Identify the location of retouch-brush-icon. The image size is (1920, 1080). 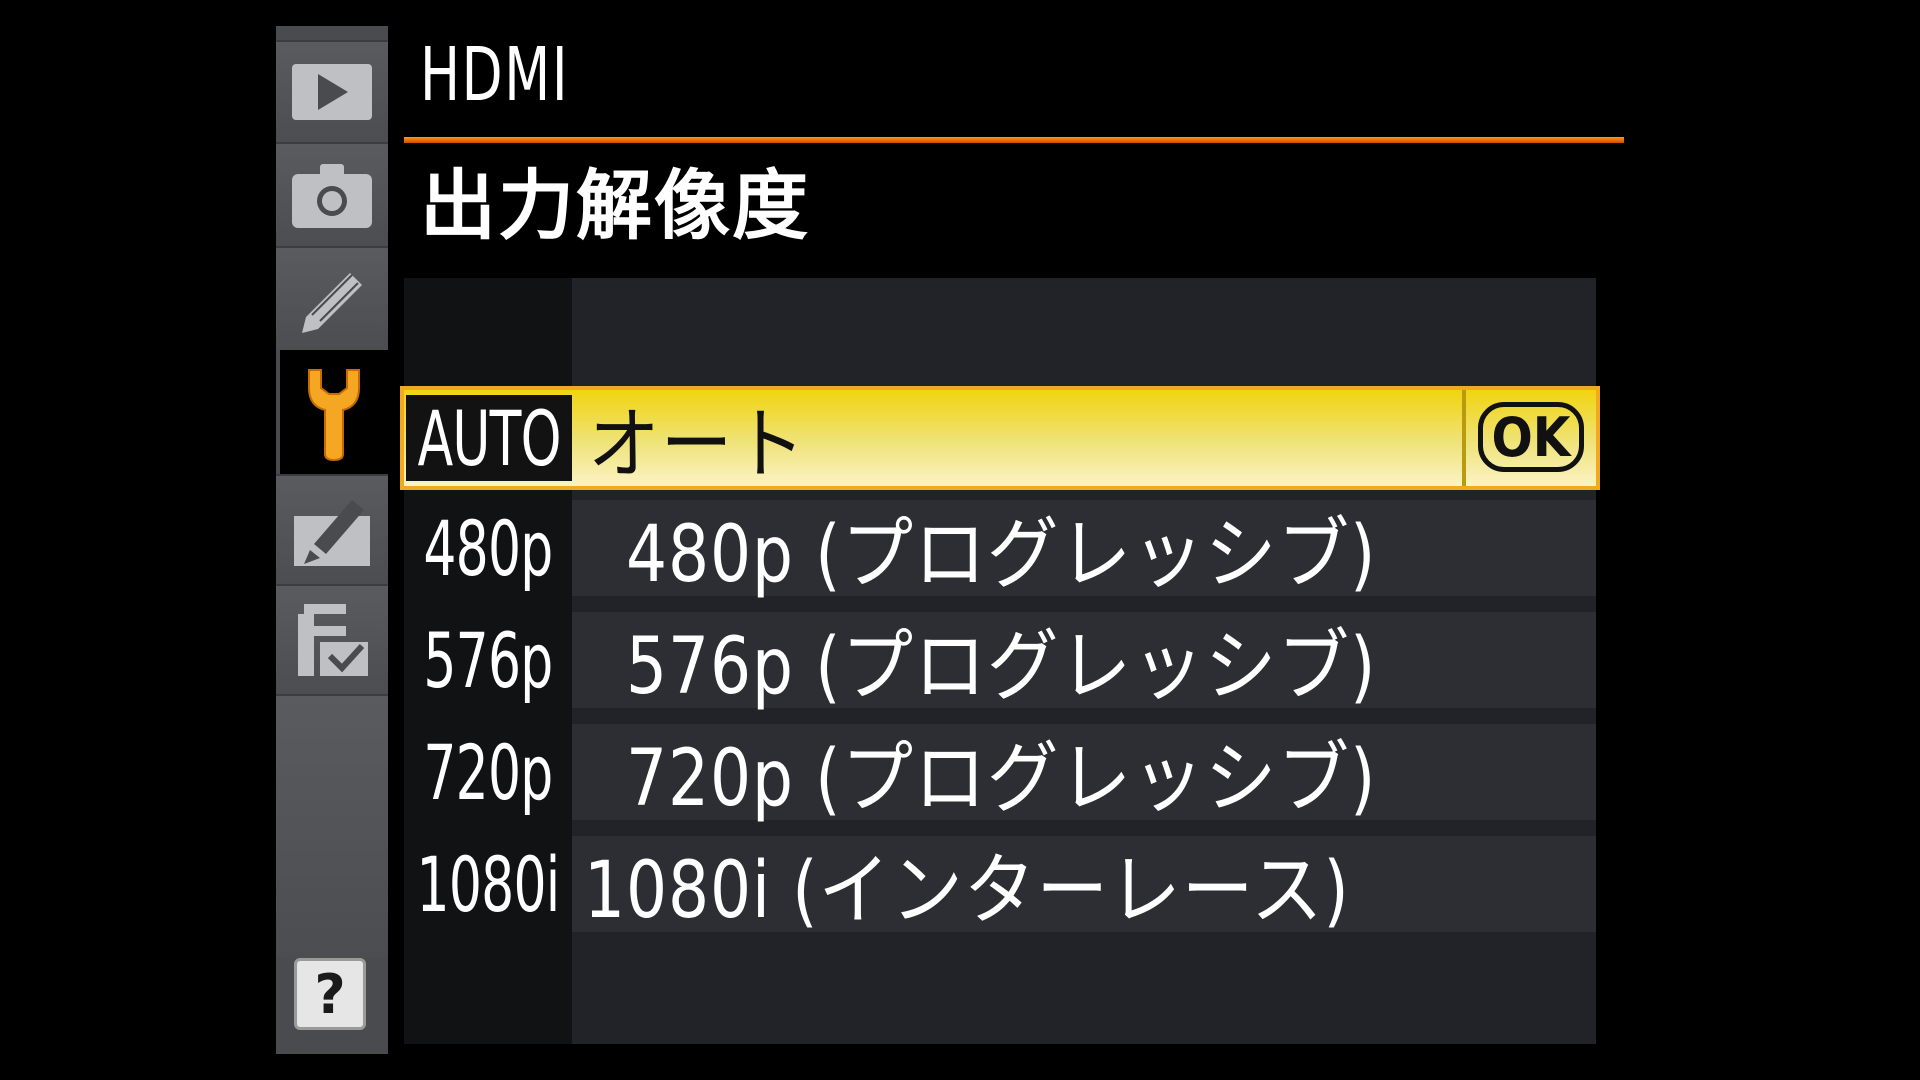
(332, 533).